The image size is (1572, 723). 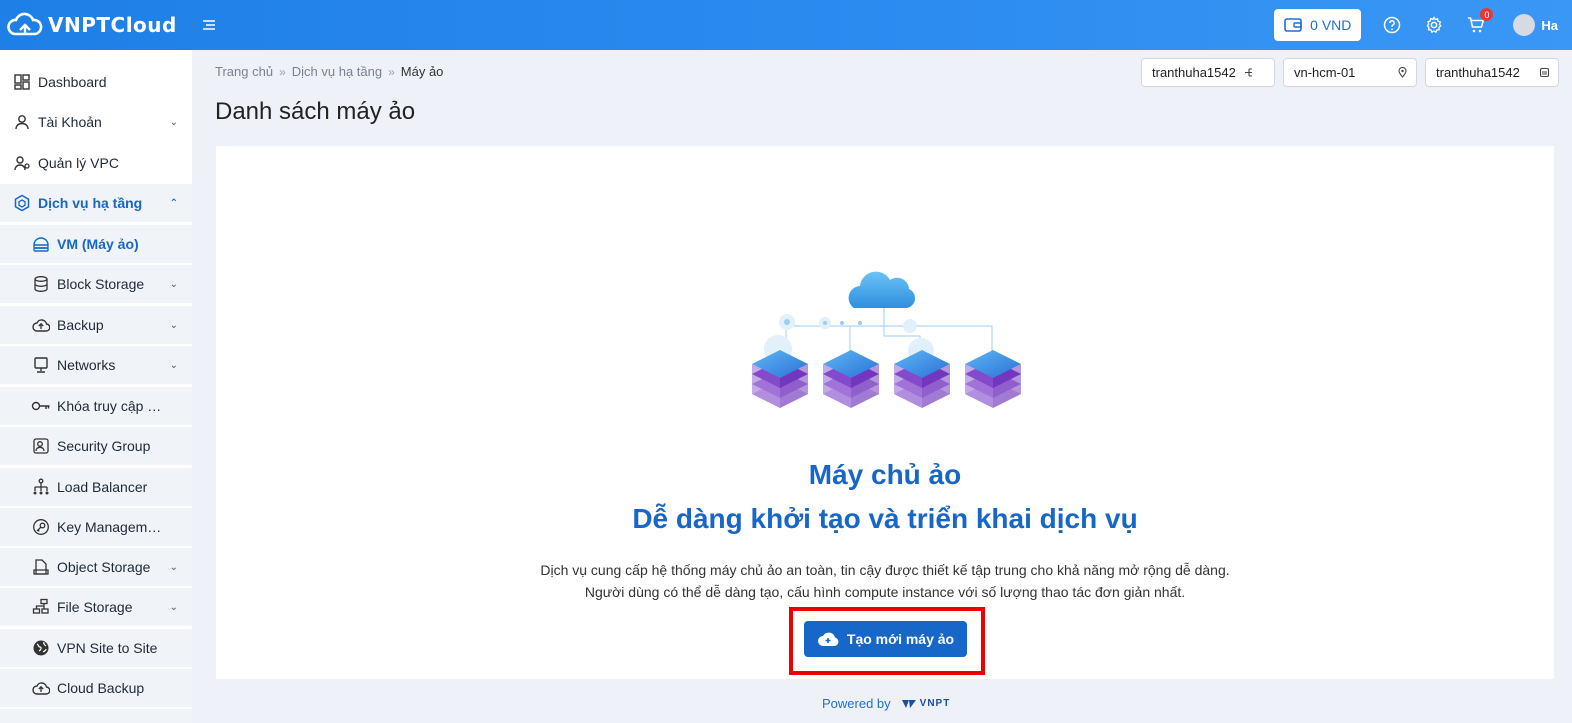 I want to click on menu-icon, so click(x=208, y=25).